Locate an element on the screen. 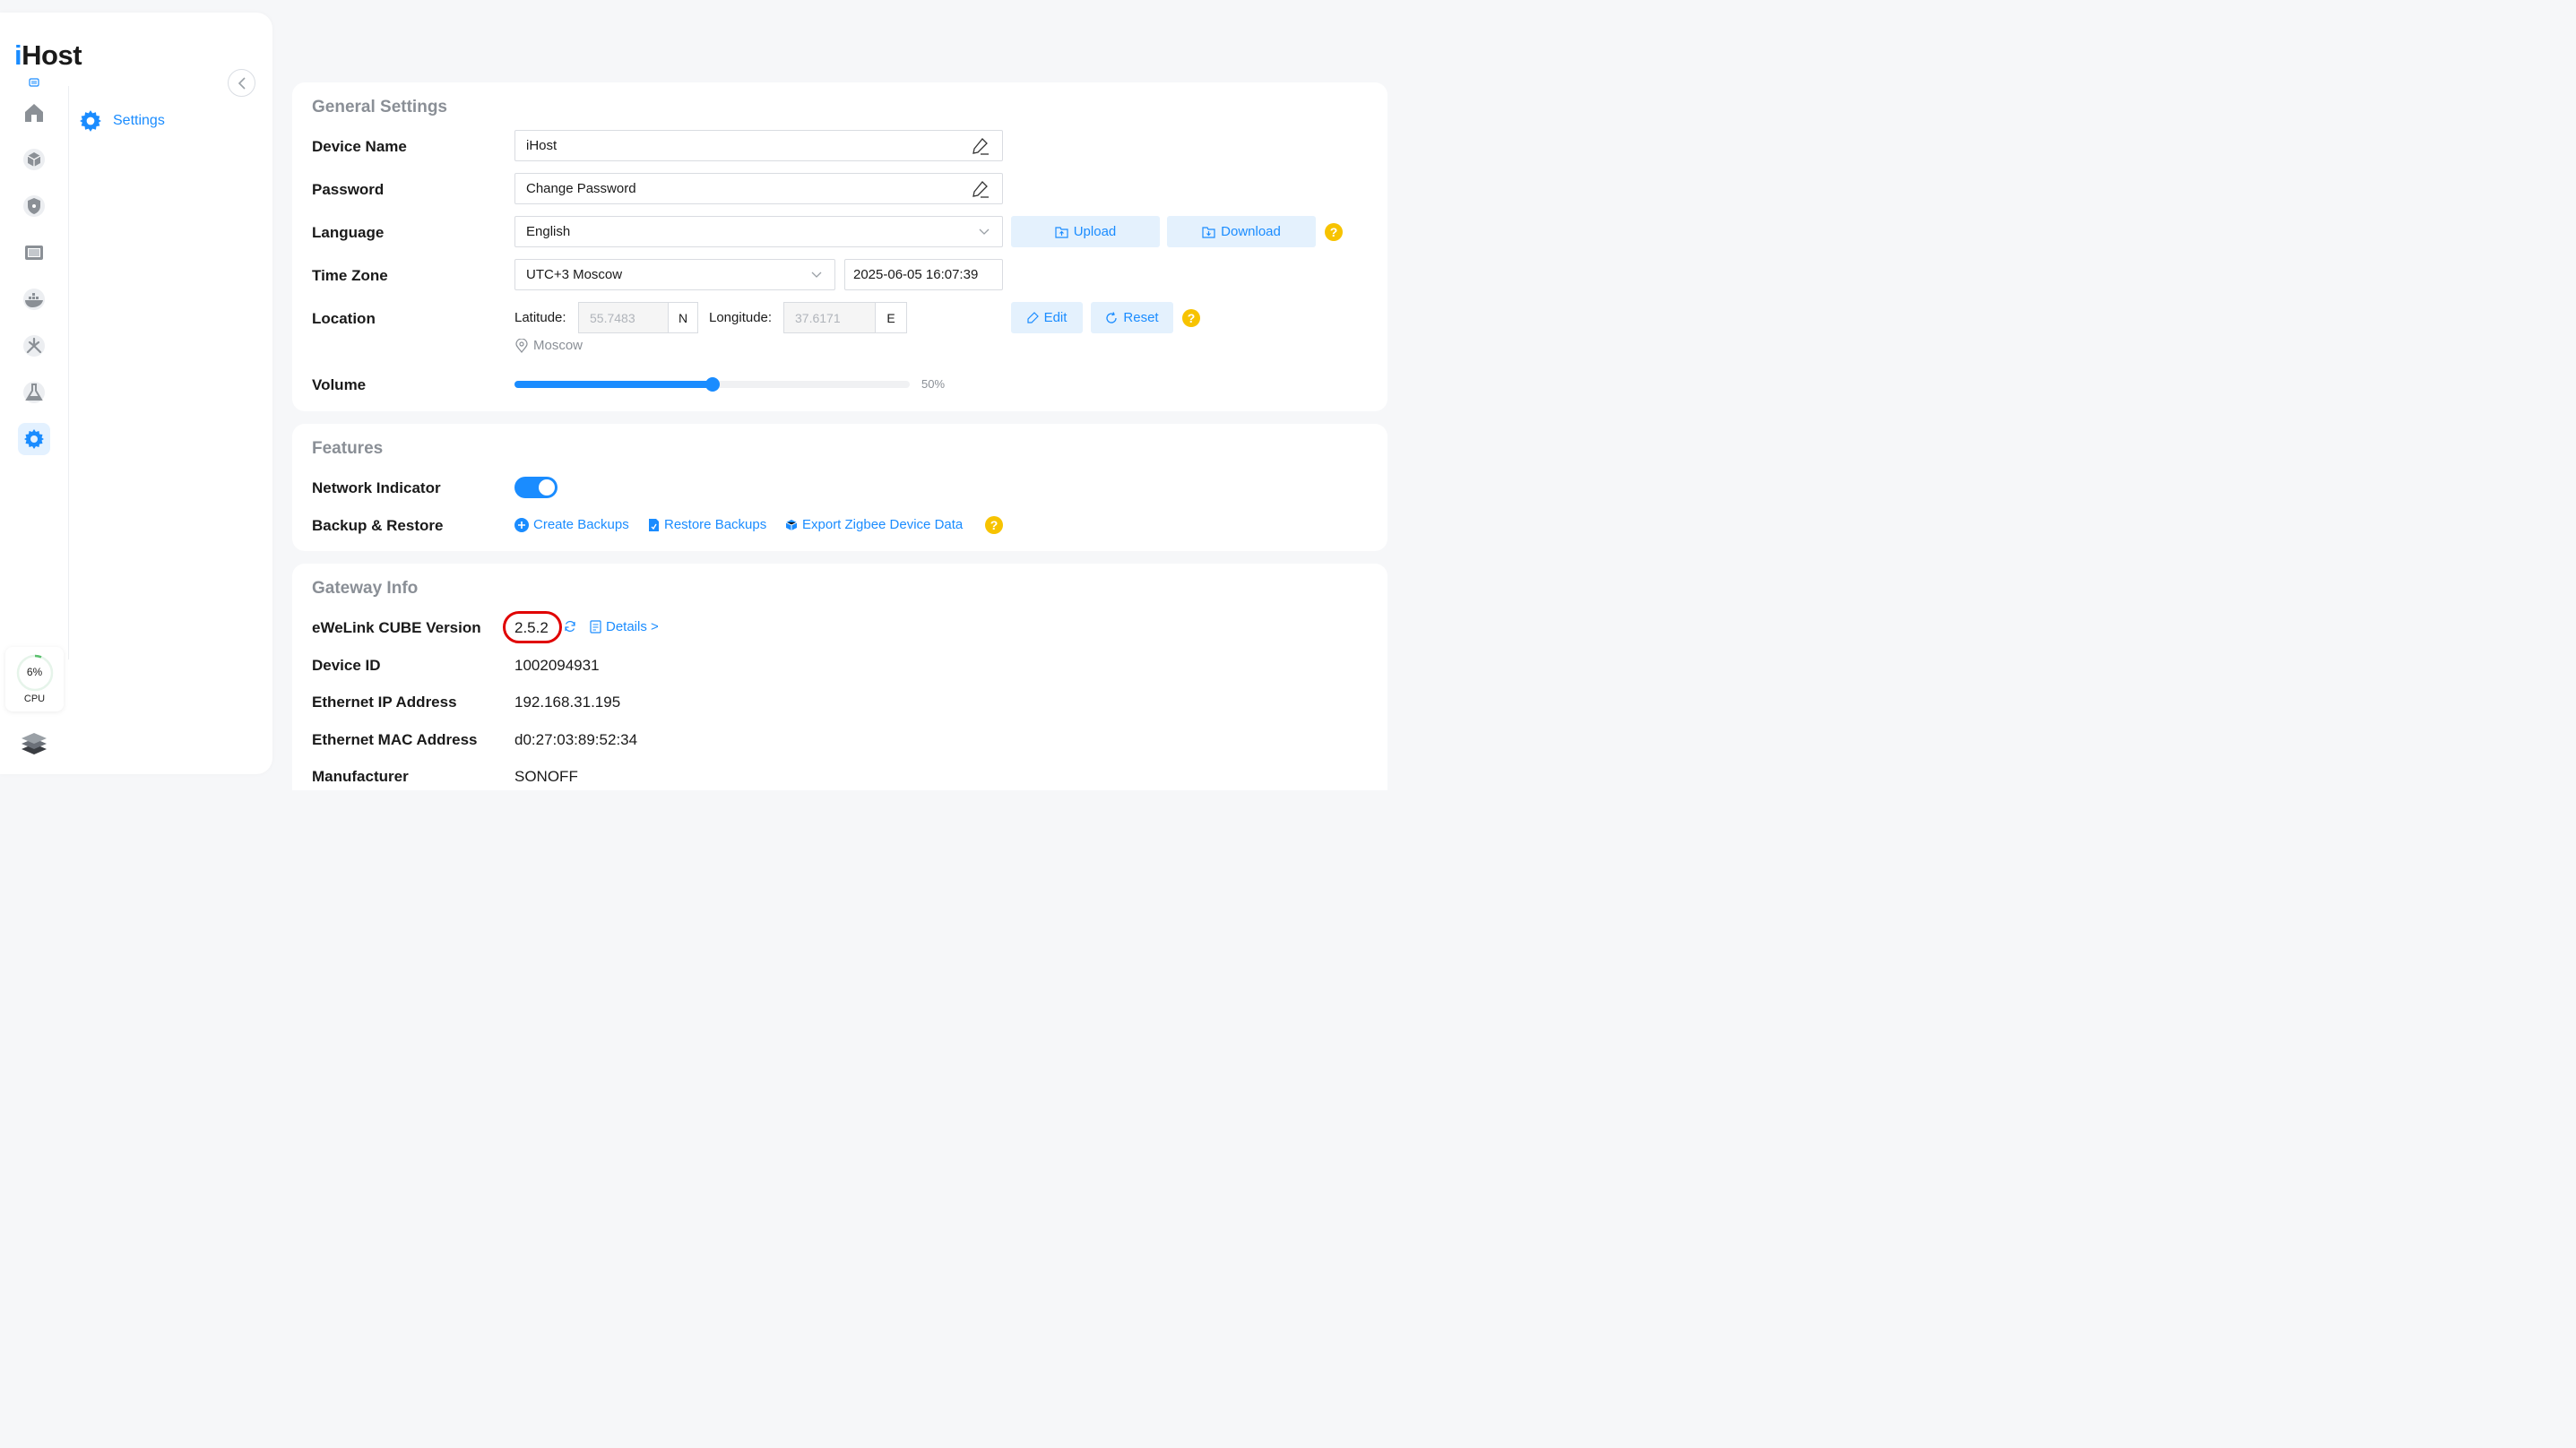 The image size is (2576, 1448). display-icon is located at coordinates (34, 253).